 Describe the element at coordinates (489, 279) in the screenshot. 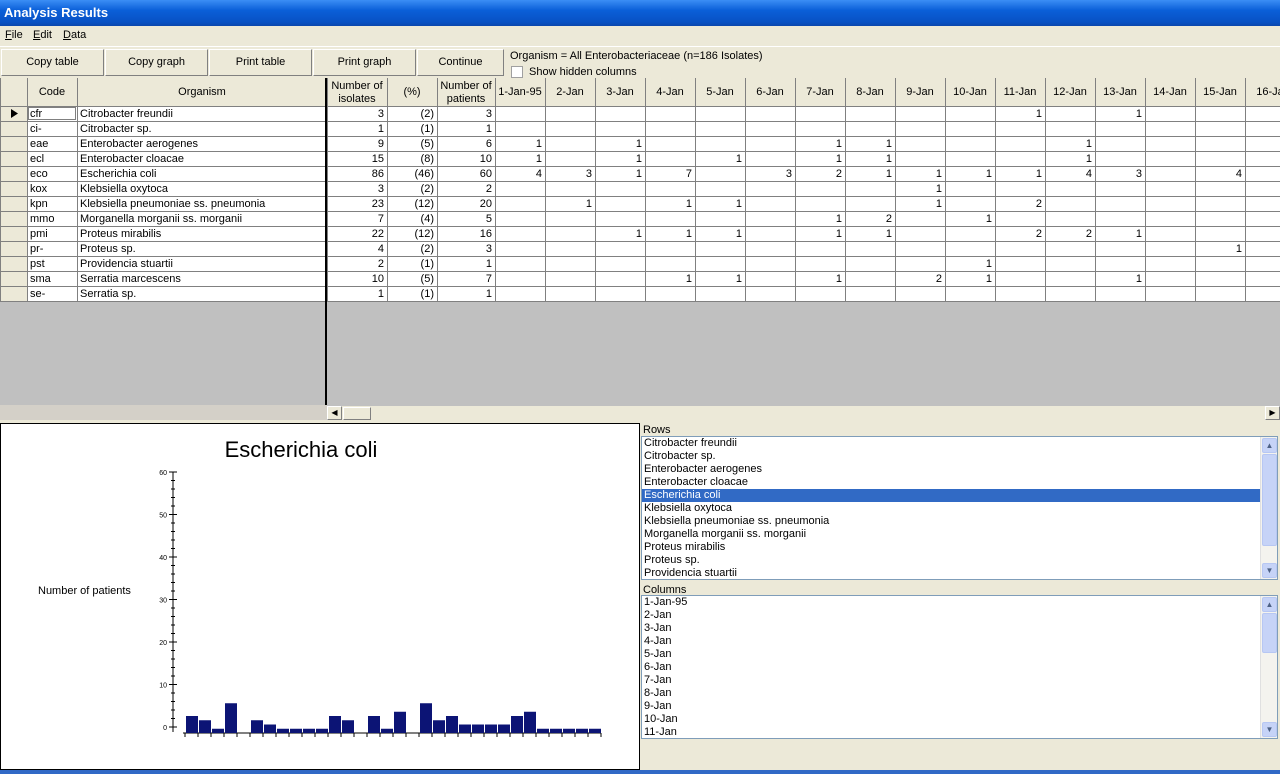

I see `cell-patients: 7` at that location.